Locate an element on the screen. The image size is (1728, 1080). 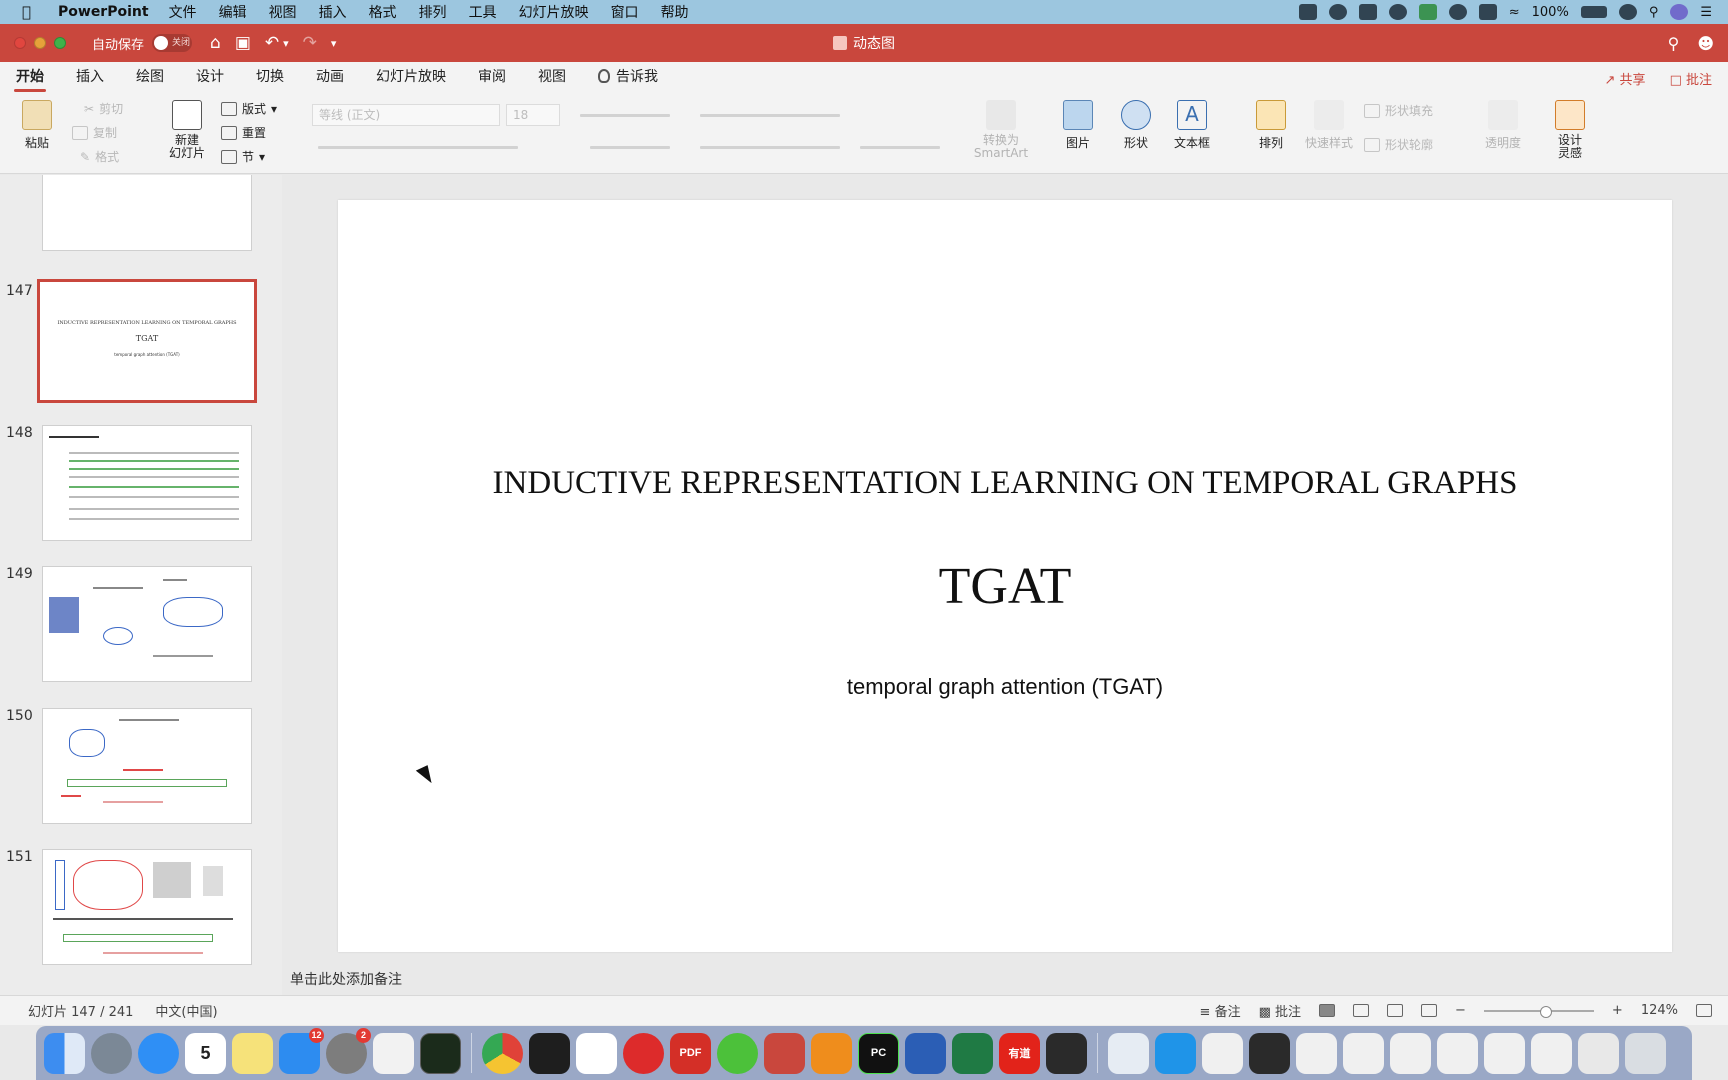
undo-icon: ↶ is located at coordinates (272, 43).